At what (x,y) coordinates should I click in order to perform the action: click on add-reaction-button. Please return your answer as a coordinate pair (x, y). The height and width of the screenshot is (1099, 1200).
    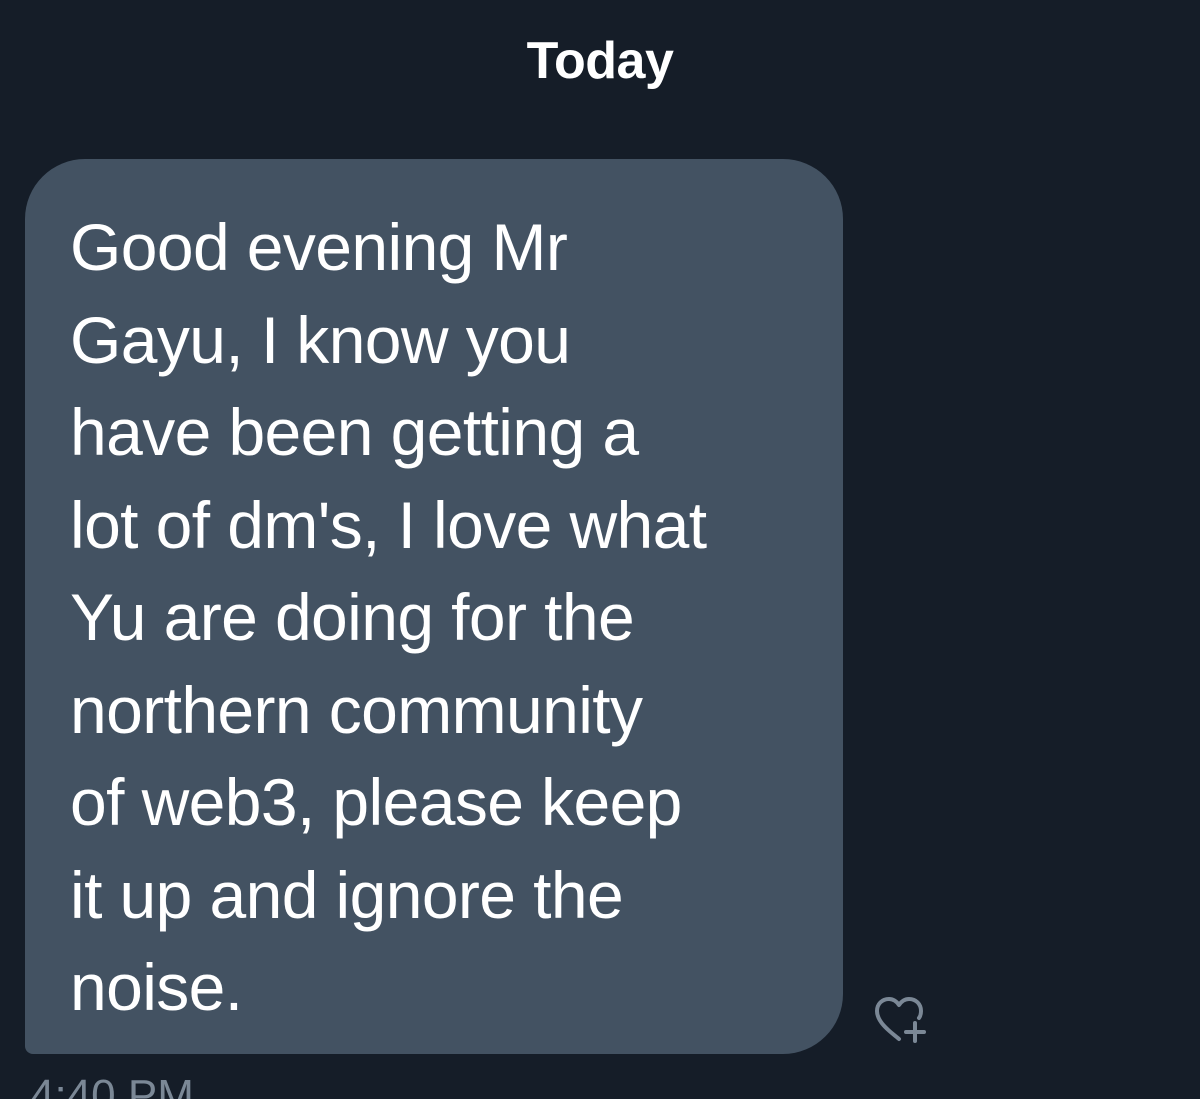
    Looking at the image, I should click on (901, 1020).